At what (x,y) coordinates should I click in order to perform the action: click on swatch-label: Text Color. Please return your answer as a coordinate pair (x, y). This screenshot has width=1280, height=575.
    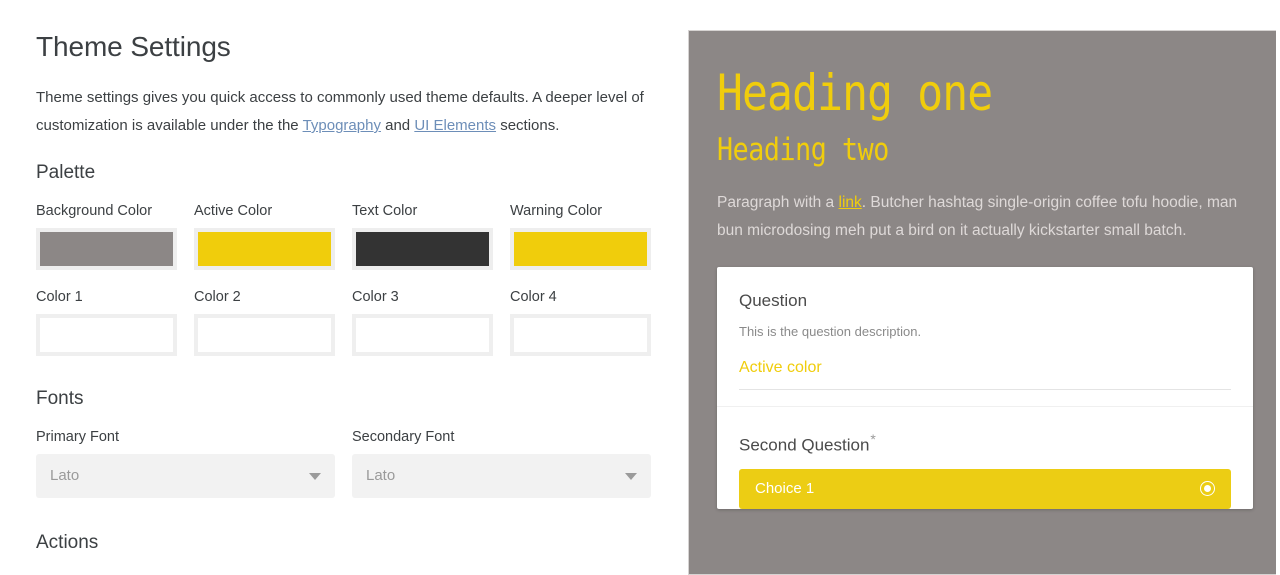
    Looking at the image, I should click on (385, 211).